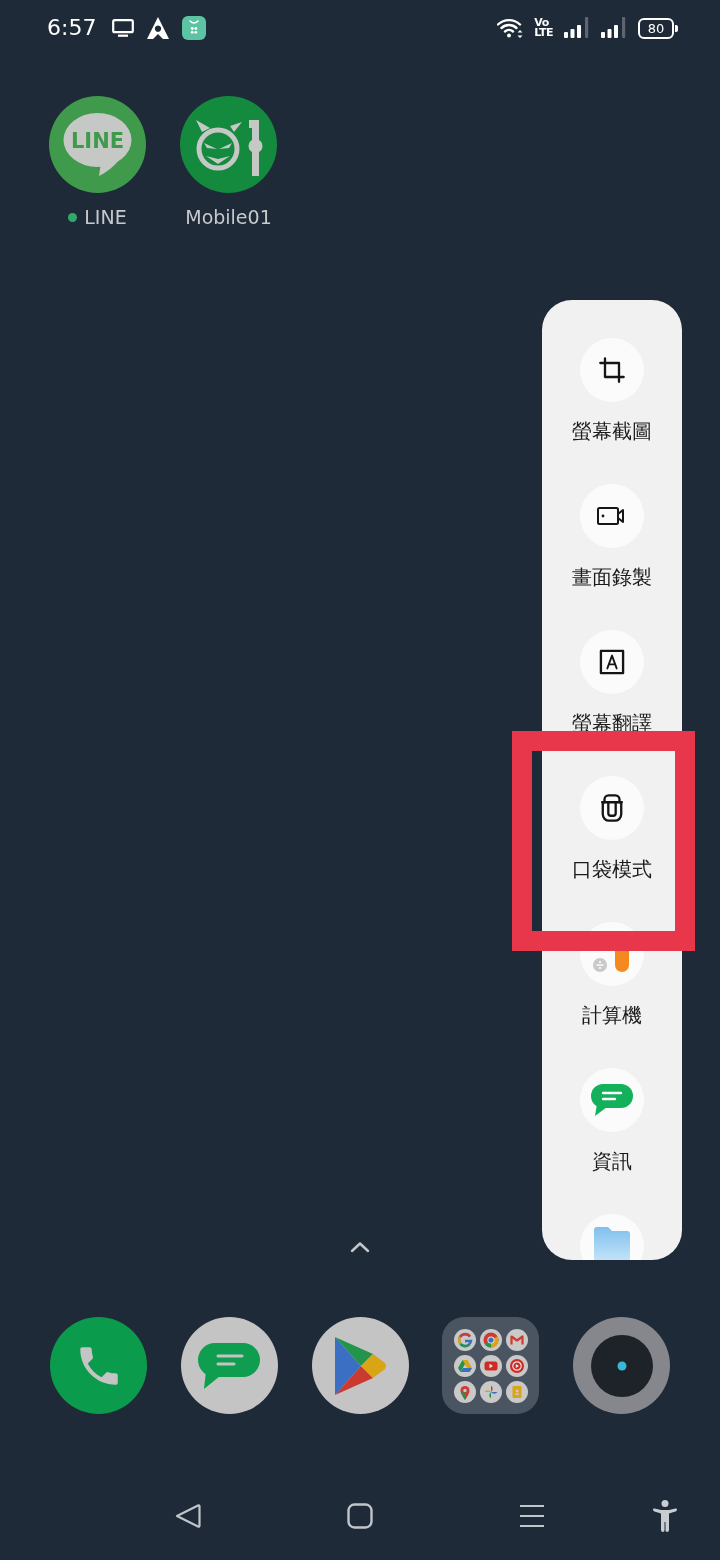 This screenshot has height=1560, width=720. What do you see at coordinates (516, 1339) in the screenshot?
I see `mail-icon` at bounding box center [516, 1339].